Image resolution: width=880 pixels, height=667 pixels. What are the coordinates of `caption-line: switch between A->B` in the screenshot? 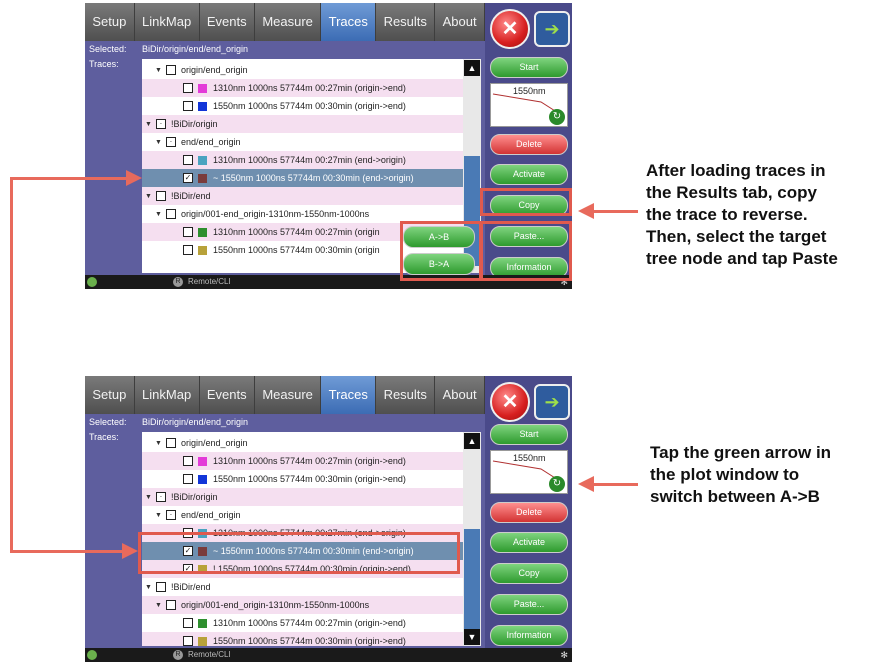 It's located at (735, 496).